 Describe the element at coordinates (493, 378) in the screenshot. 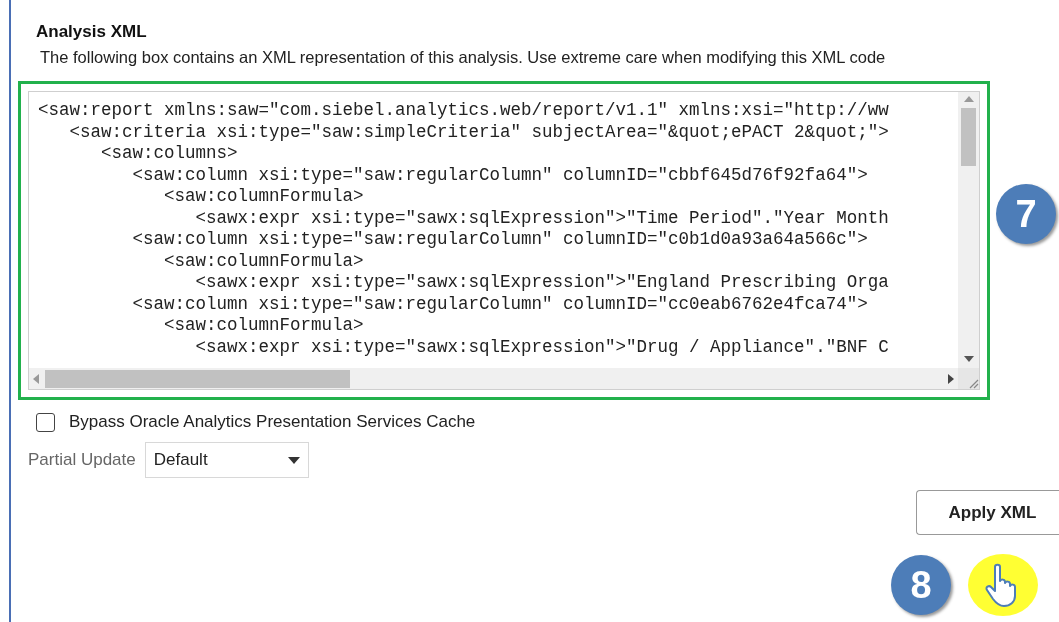

I see `horizontal-scrollbar` at that location.